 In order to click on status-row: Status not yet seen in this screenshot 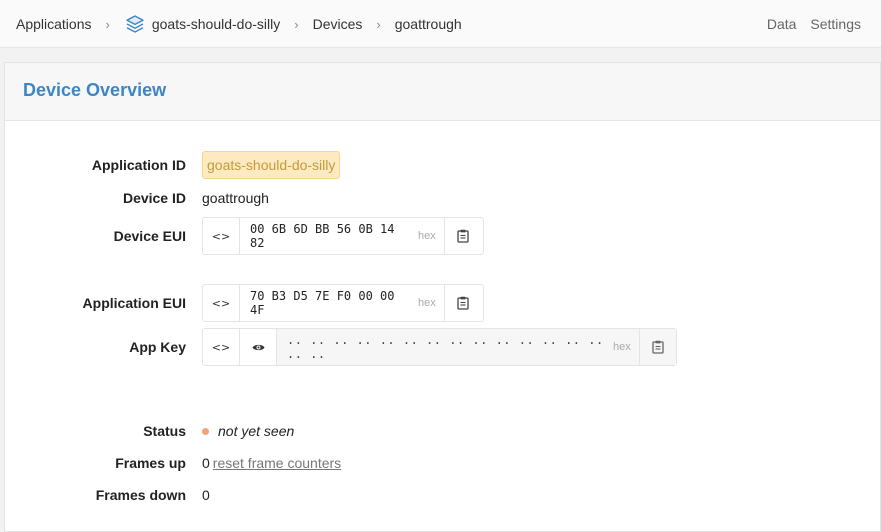, I will do `click(443, 431)`.